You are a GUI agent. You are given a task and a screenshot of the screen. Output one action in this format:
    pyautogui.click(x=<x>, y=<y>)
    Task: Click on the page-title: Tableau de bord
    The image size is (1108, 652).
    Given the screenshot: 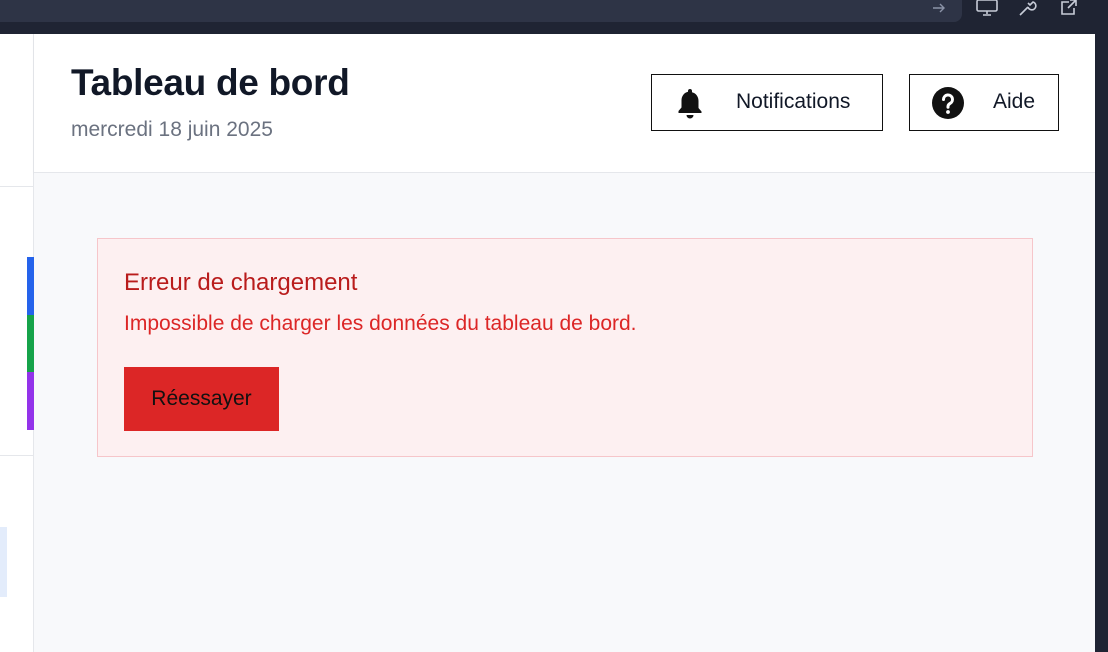 What is the action you would take?
    pyautogui.click(x=210, y=82)
    